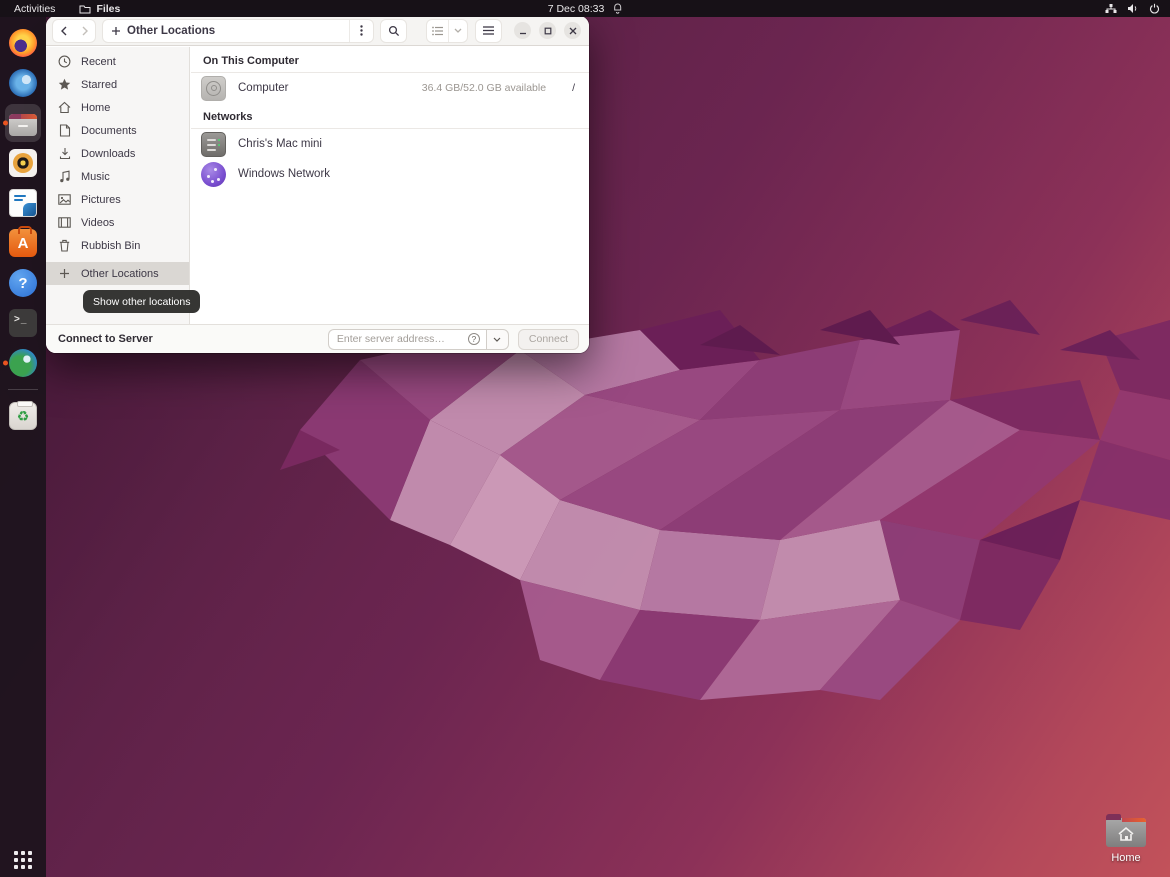 This screenshot has height=877, width=1170. What do you see at coordinates (497, 339) in the screenshot?
I see `recent-servers-dropdown` at bounding box center [497, 339].